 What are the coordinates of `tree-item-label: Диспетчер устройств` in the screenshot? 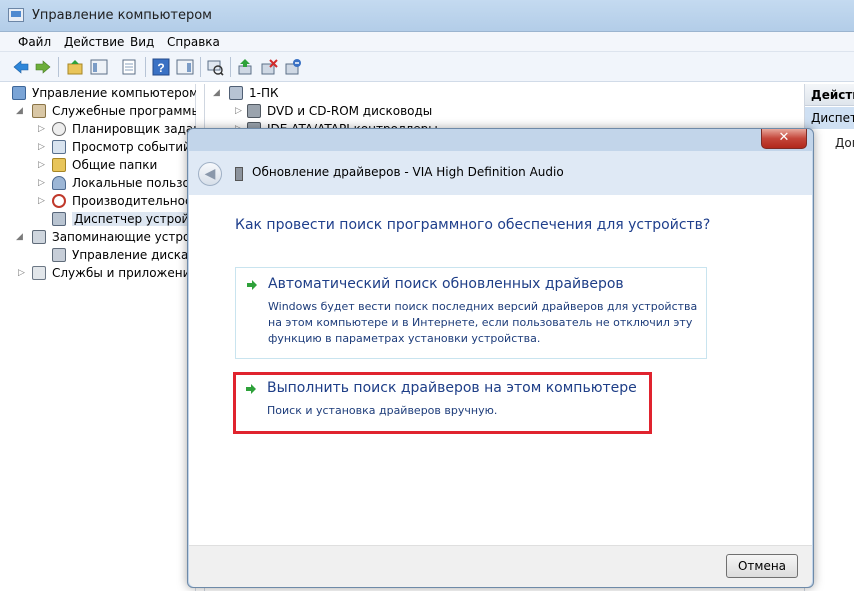 It's located at (134, 219).